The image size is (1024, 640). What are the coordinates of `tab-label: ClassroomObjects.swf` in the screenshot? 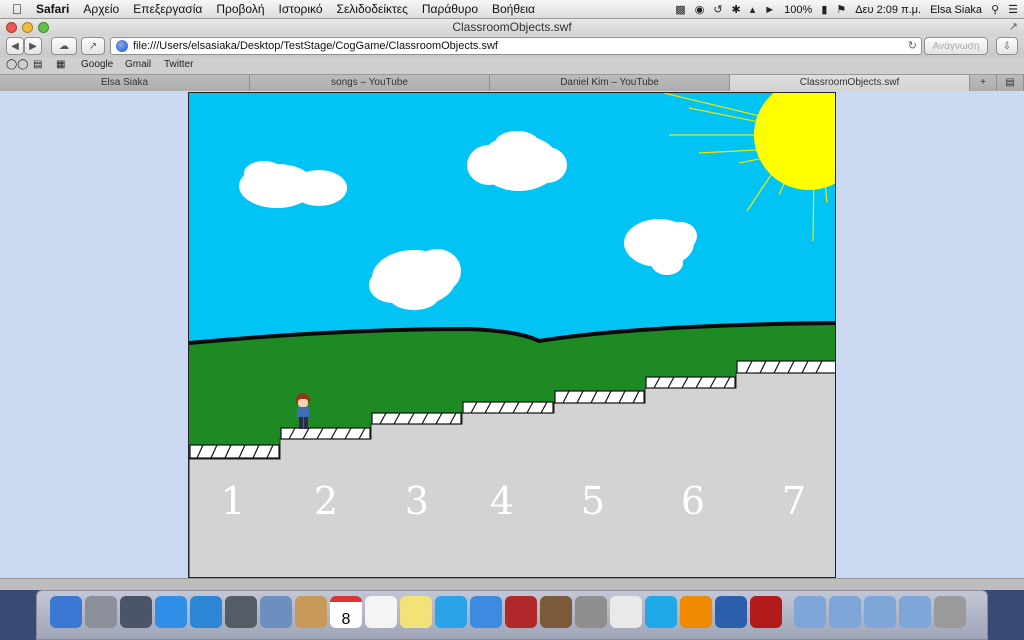 It's located at (849, 82).